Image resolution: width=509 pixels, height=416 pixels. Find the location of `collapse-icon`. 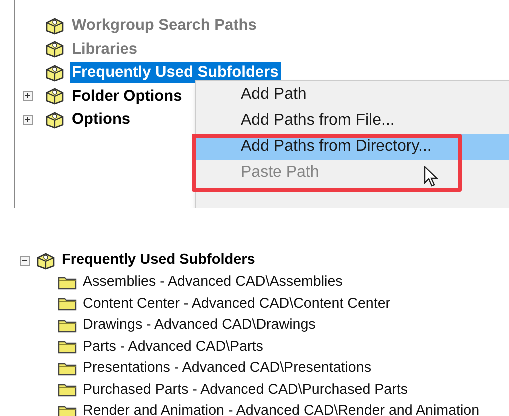

collapse-icon is located at coordinates (25, 261).